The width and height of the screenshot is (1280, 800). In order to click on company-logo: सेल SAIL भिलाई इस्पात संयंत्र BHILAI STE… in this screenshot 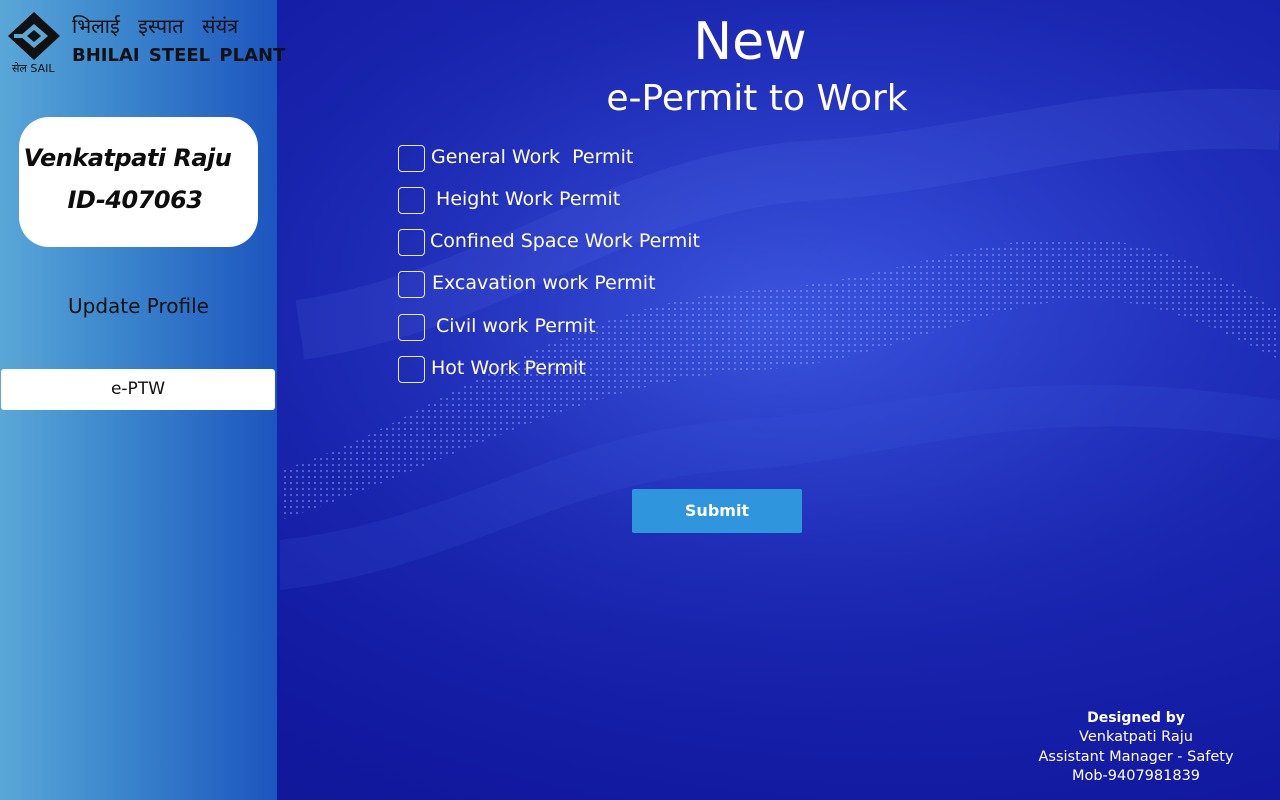, I will do `click(145, 43)`.